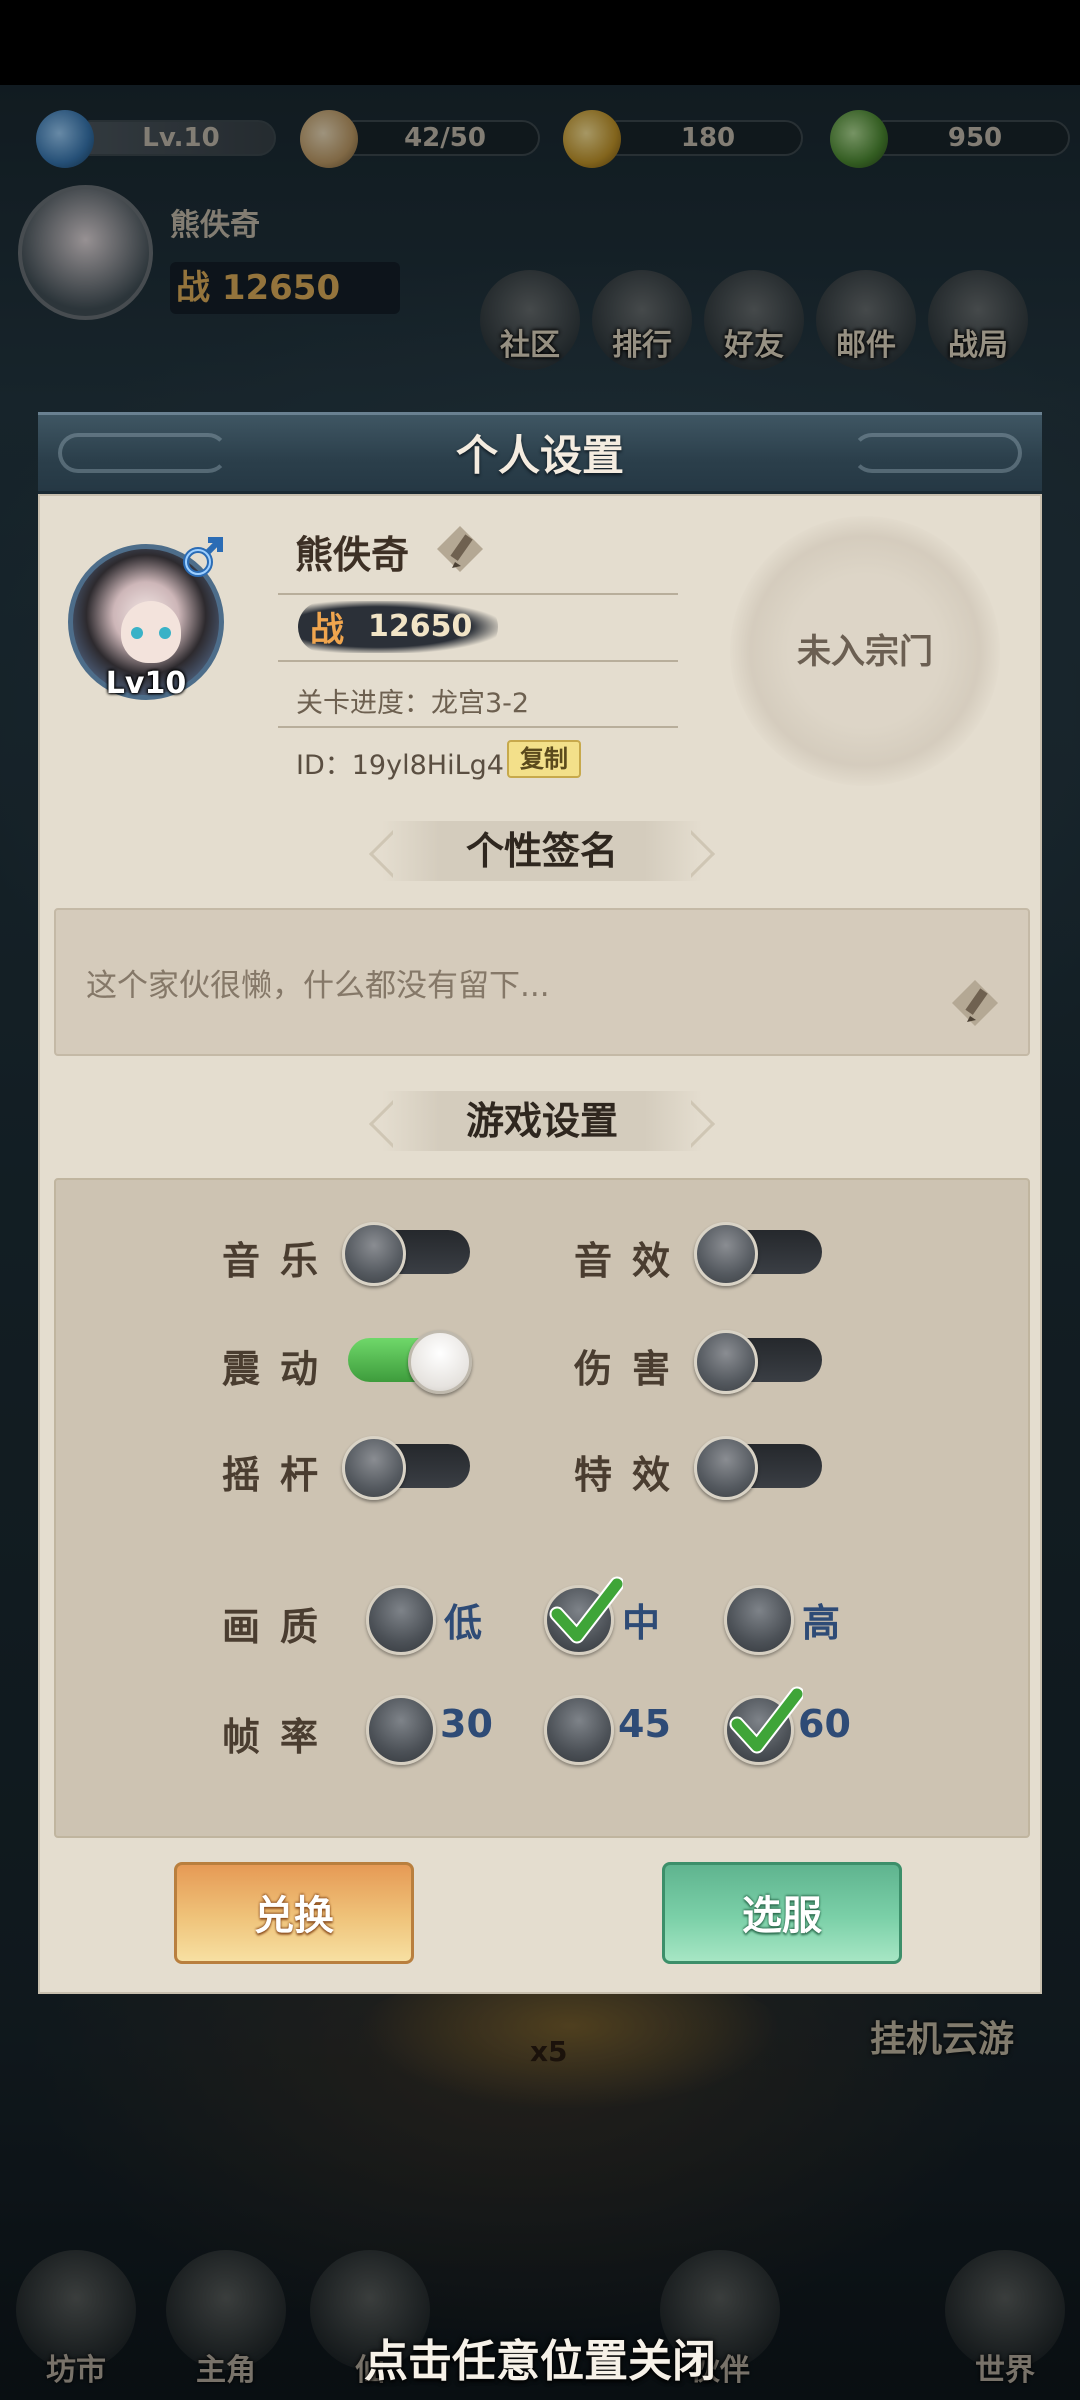  Describe the element at coordinates (401, 1620) in the screenshot. I see `quality-low-radio` at that location.